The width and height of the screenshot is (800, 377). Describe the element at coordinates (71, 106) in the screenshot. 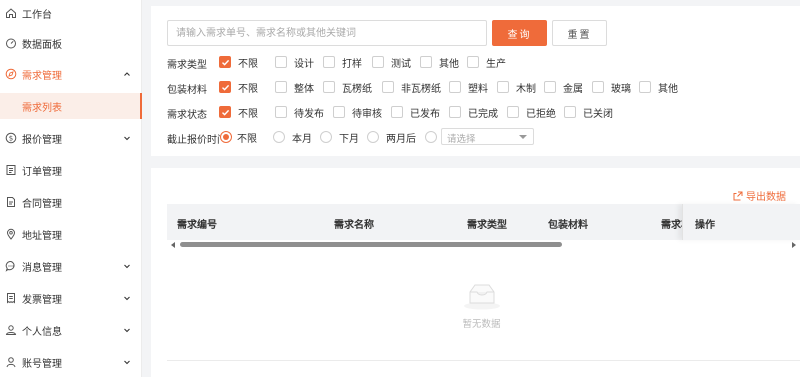

I see `sidebar-subitem-demand-list: 需求列表` at that location.